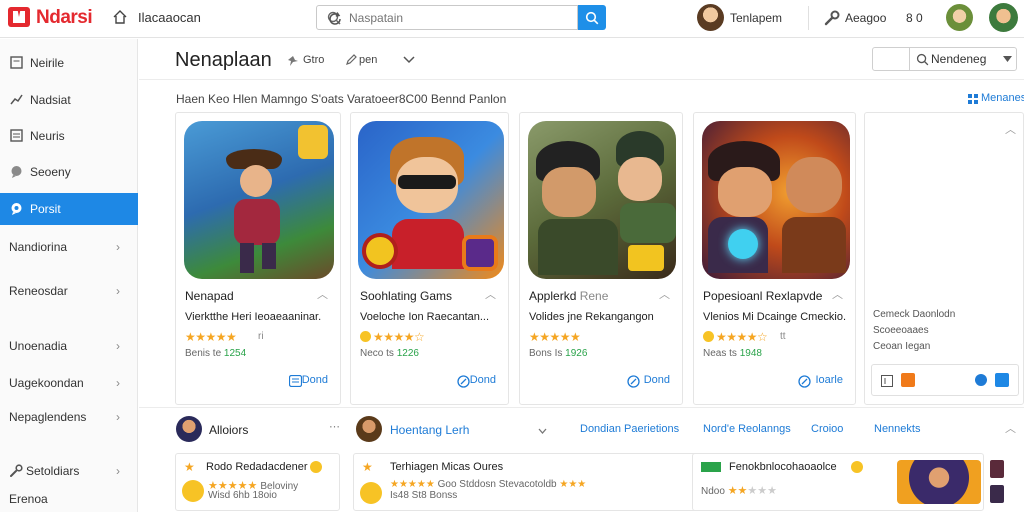 Image resolution: width=1024 pixels, height=515 pixels. I want to click on app-description: Volides jne Rekangangon, so click(591, 317).